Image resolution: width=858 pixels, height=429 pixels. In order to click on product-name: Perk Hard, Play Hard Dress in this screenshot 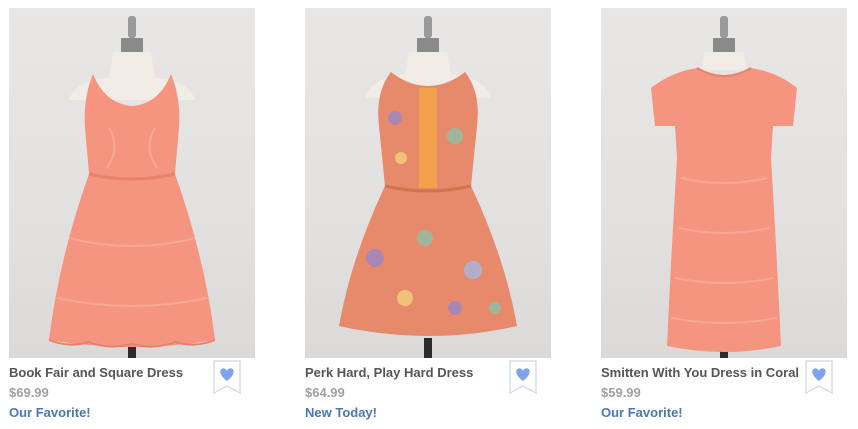, I will do `click(405, 372)`.